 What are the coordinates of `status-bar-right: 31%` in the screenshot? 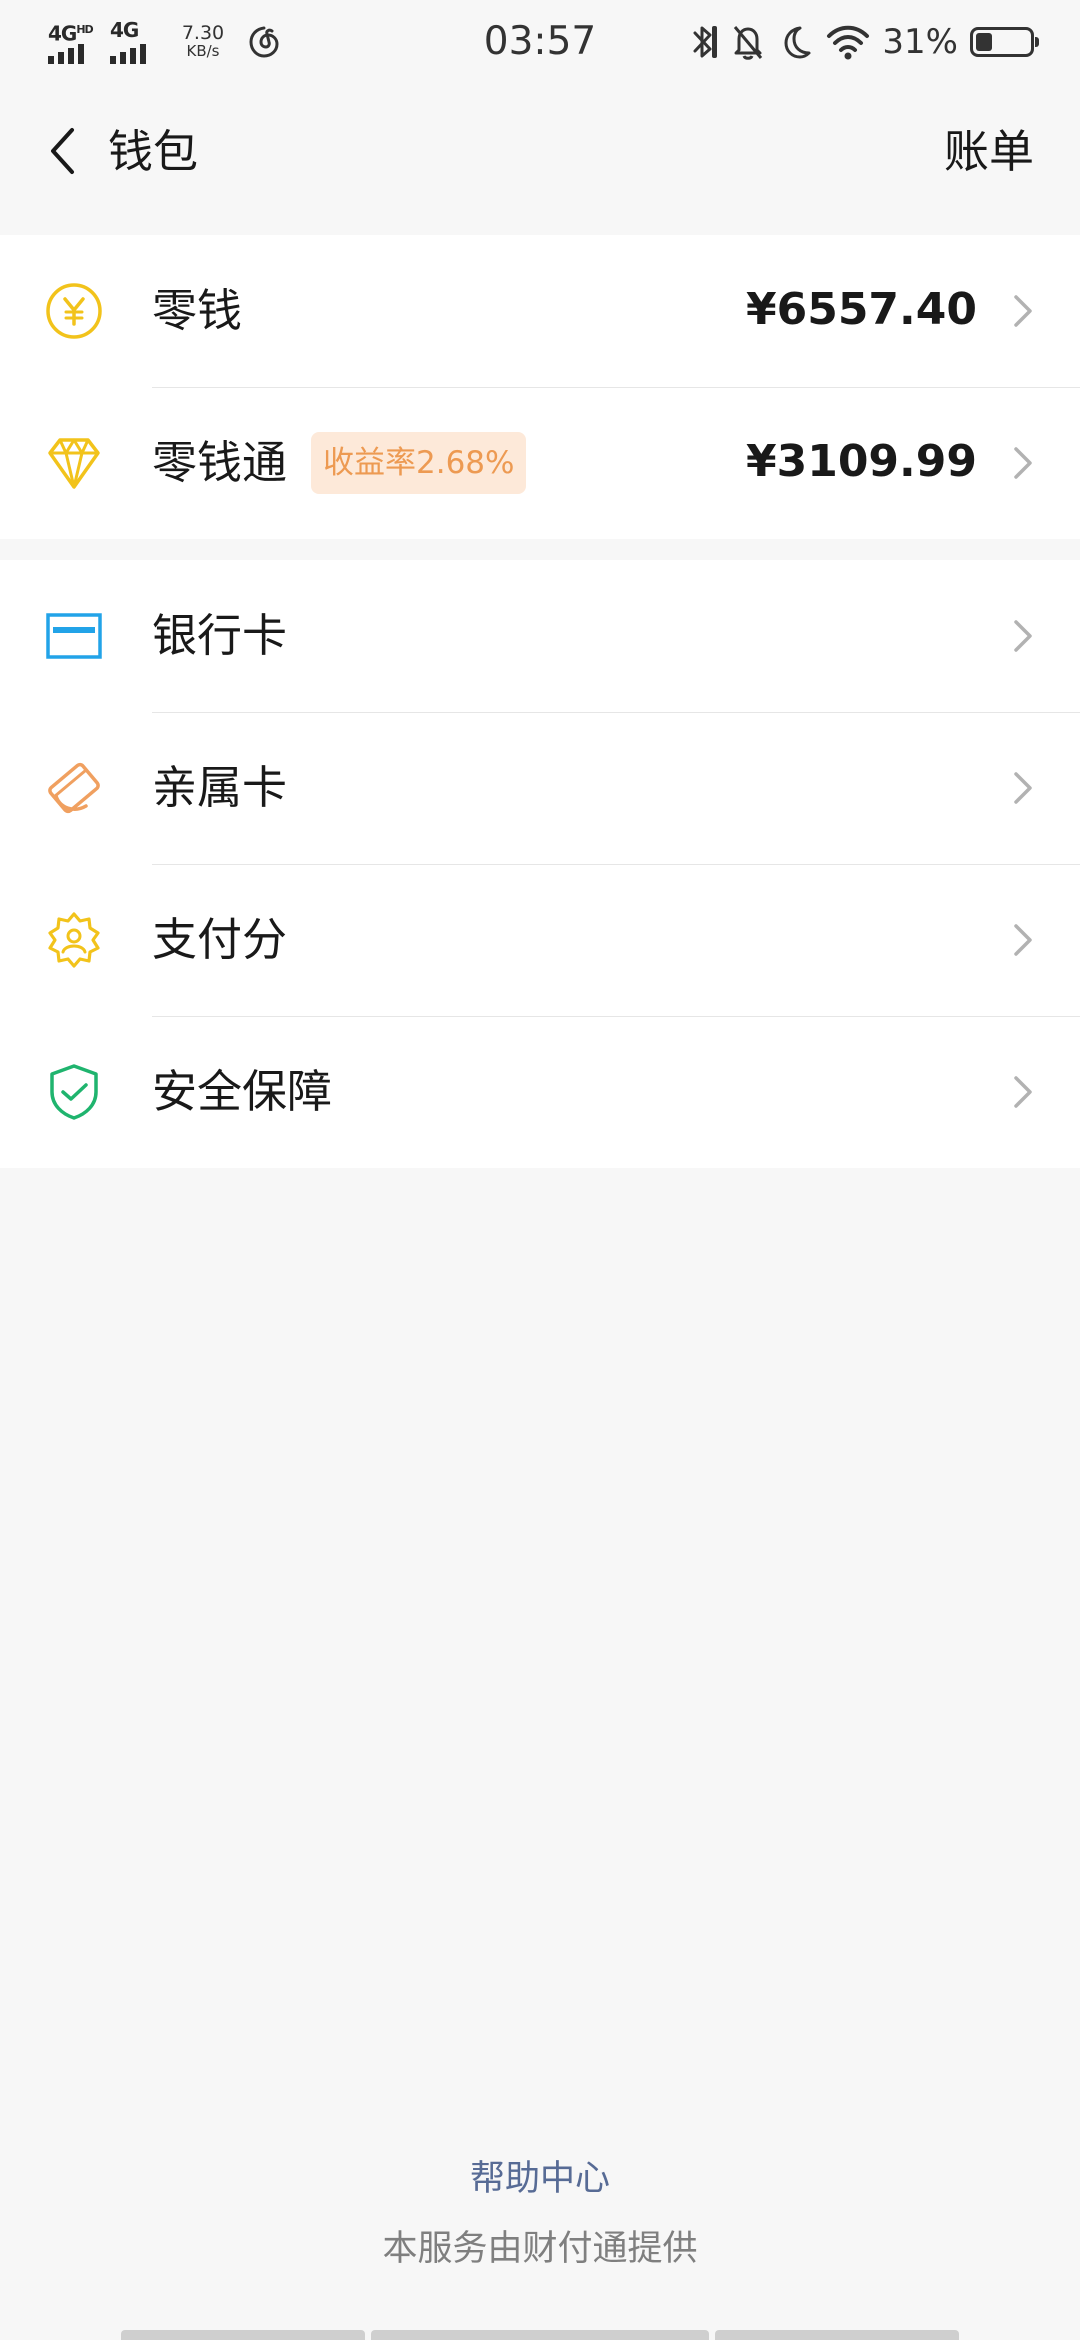 It's located at (863, 42).